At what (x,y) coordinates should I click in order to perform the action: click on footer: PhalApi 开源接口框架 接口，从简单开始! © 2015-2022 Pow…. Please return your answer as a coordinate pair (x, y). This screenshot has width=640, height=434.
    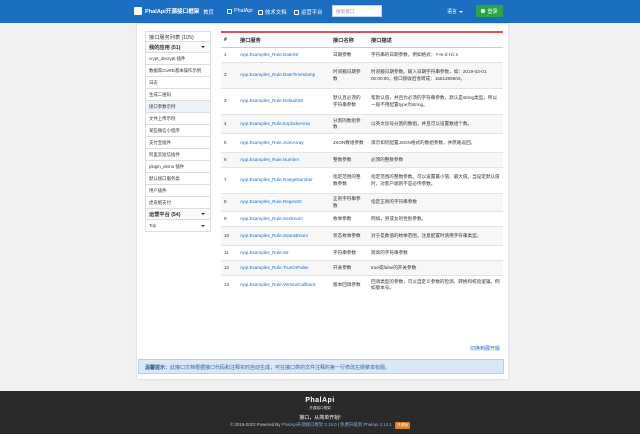
    Looking at the image, I should click on (320, 412).